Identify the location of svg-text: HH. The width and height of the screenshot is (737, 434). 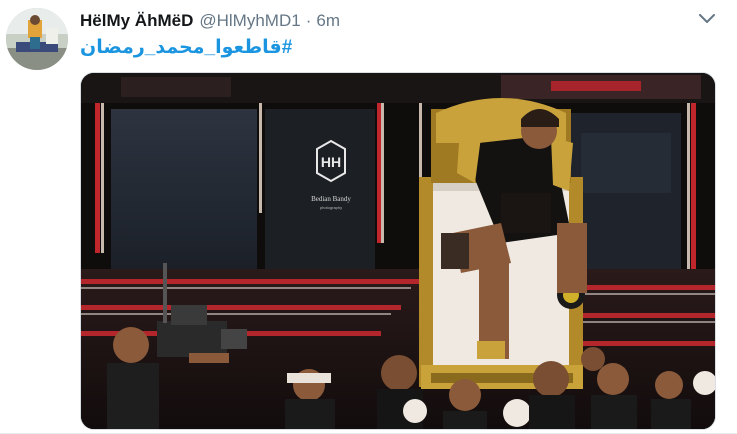
(331, 162).